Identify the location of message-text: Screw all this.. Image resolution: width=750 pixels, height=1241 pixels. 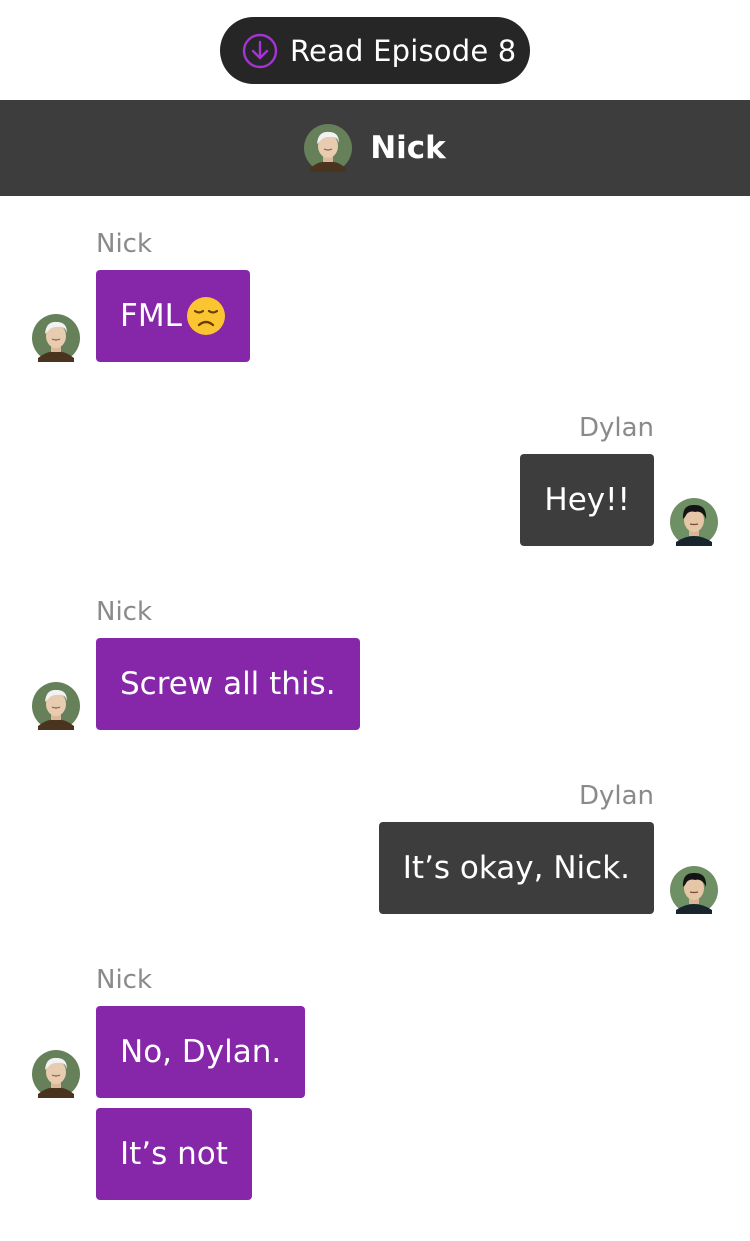
(228, 684).